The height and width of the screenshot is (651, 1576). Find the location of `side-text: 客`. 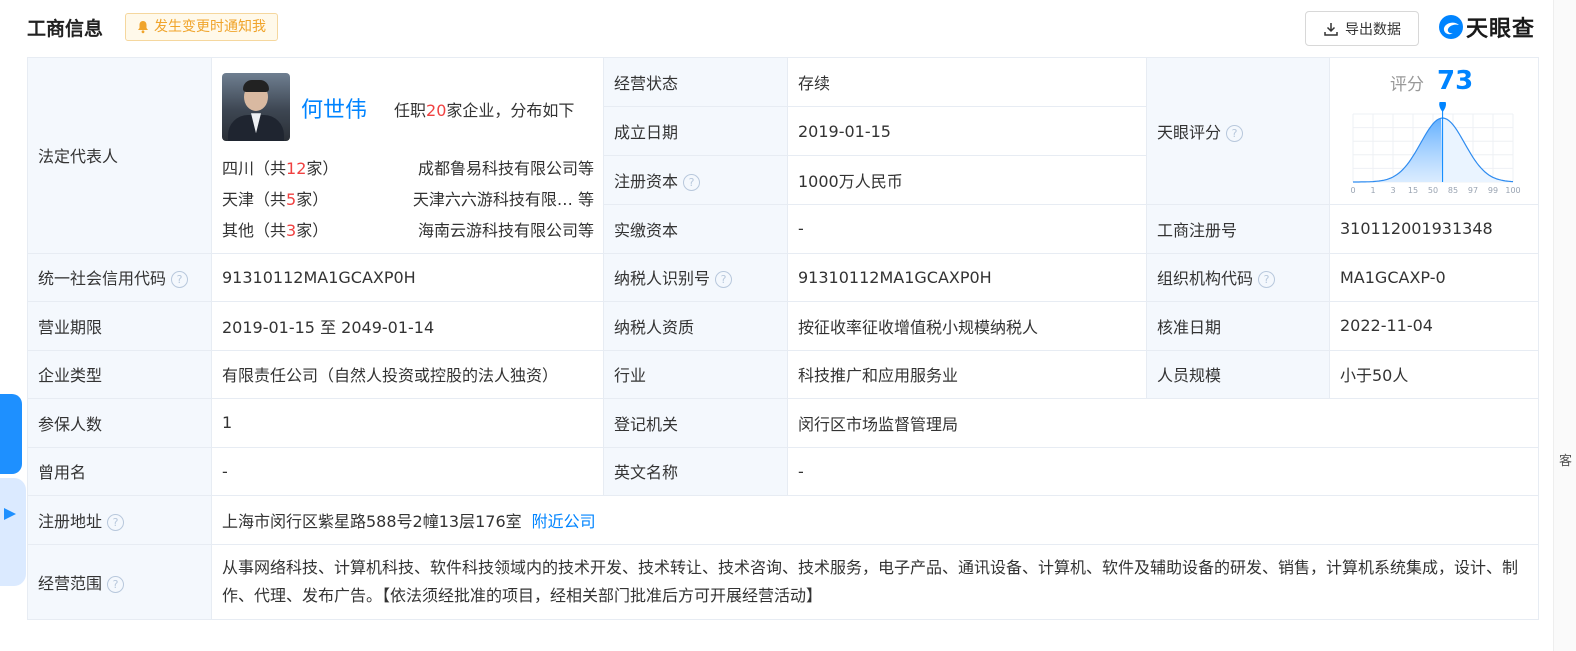

side-text: 客 is located at coordinates (1565, 459).